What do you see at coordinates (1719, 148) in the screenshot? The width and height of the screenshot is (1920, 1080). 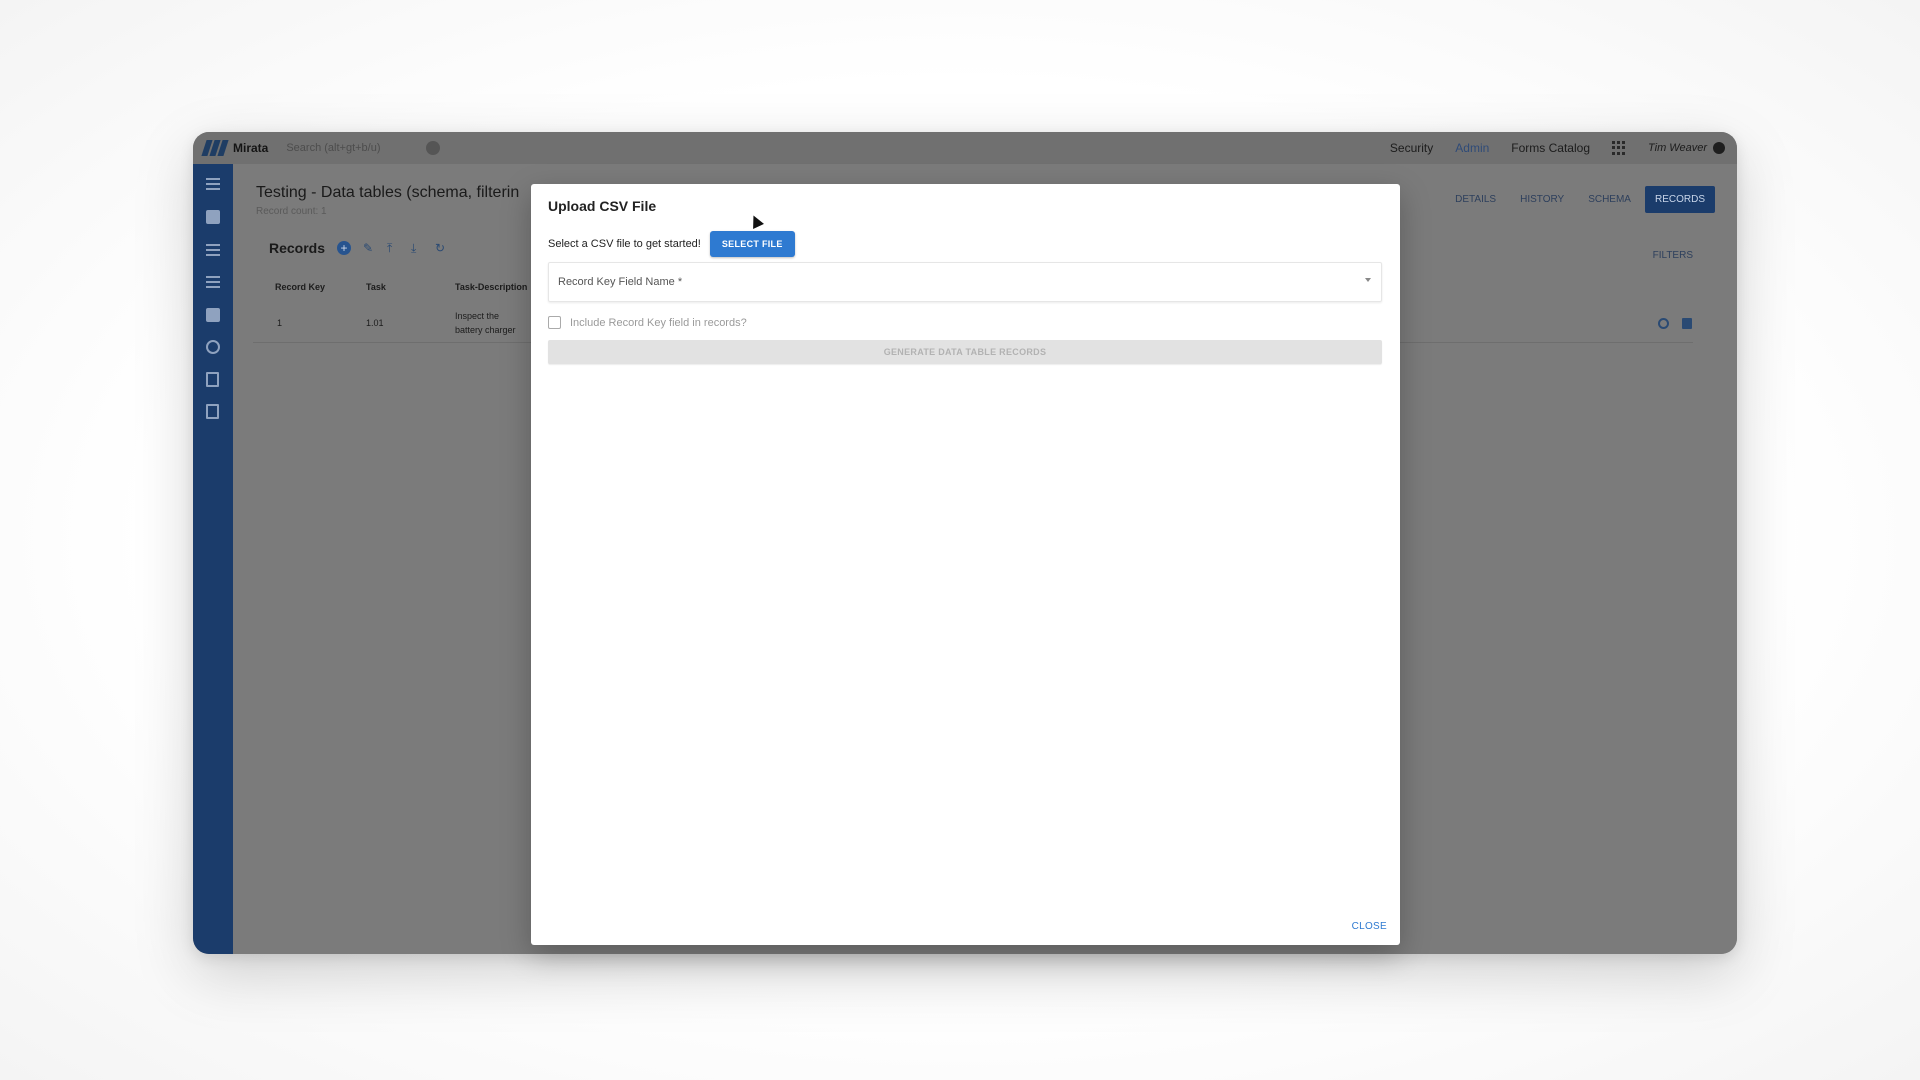 I see `account-icon` at bounding box center [1719, 148].